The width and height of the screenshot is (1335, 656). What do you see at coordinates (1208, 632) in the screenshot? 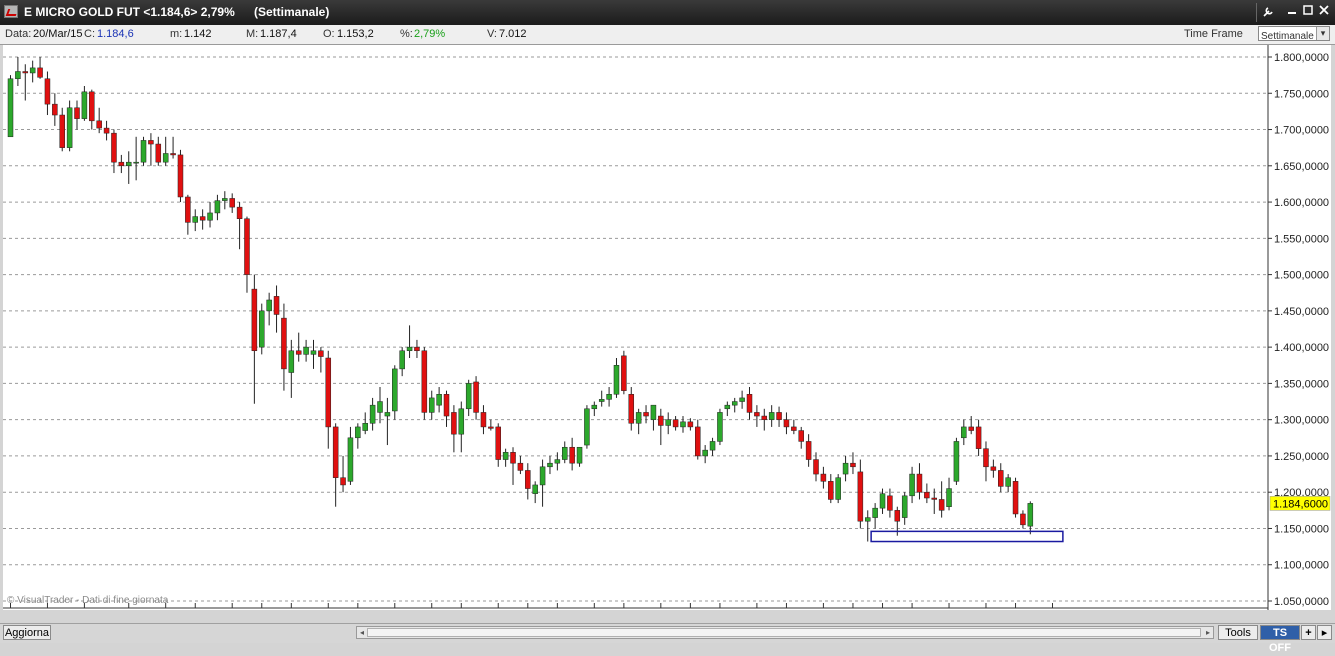
I see `scroll-right-icon: ▸` at bounding box center [1208, 632].